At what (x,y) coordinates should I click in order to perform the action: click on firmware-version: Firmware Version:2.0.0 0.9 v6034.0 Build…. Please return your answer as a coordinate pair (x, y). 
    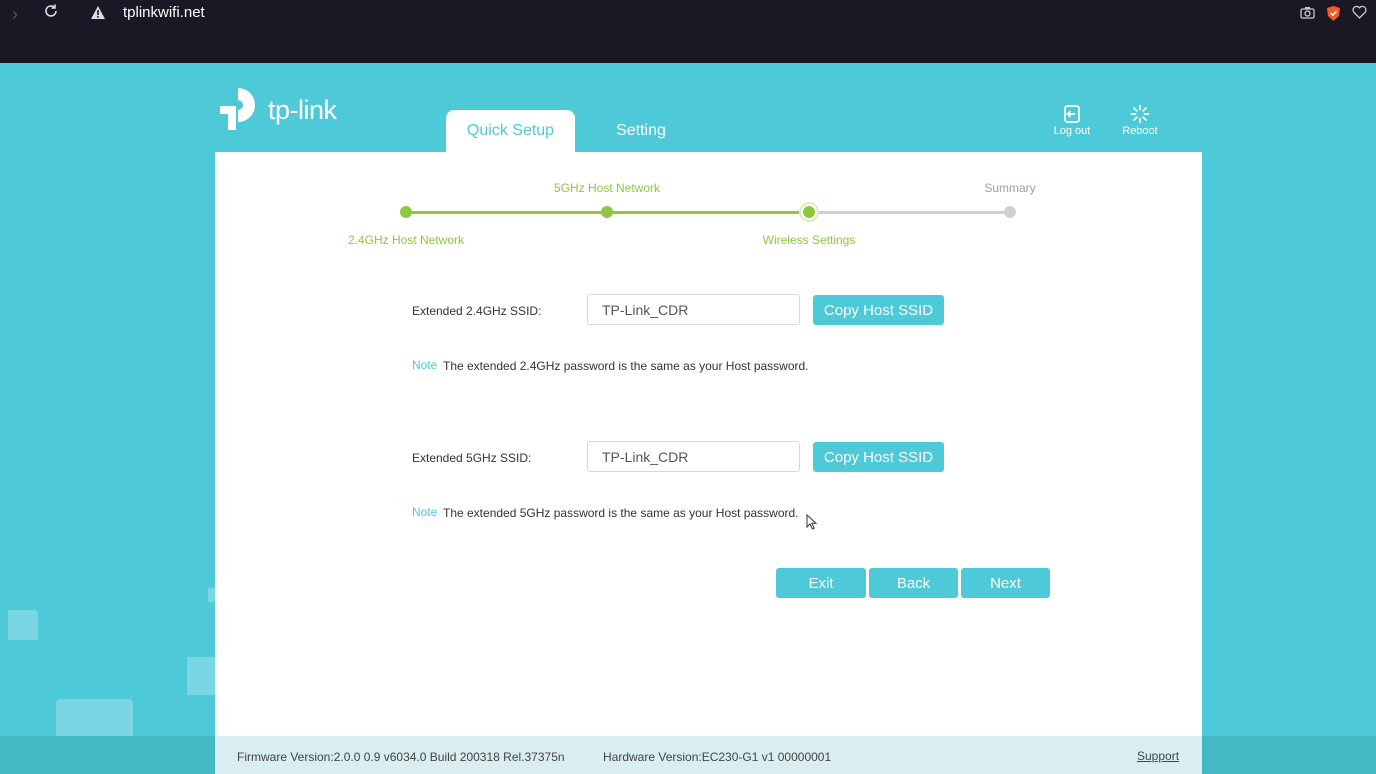
    Looking at the image, I should click on (401, 757).